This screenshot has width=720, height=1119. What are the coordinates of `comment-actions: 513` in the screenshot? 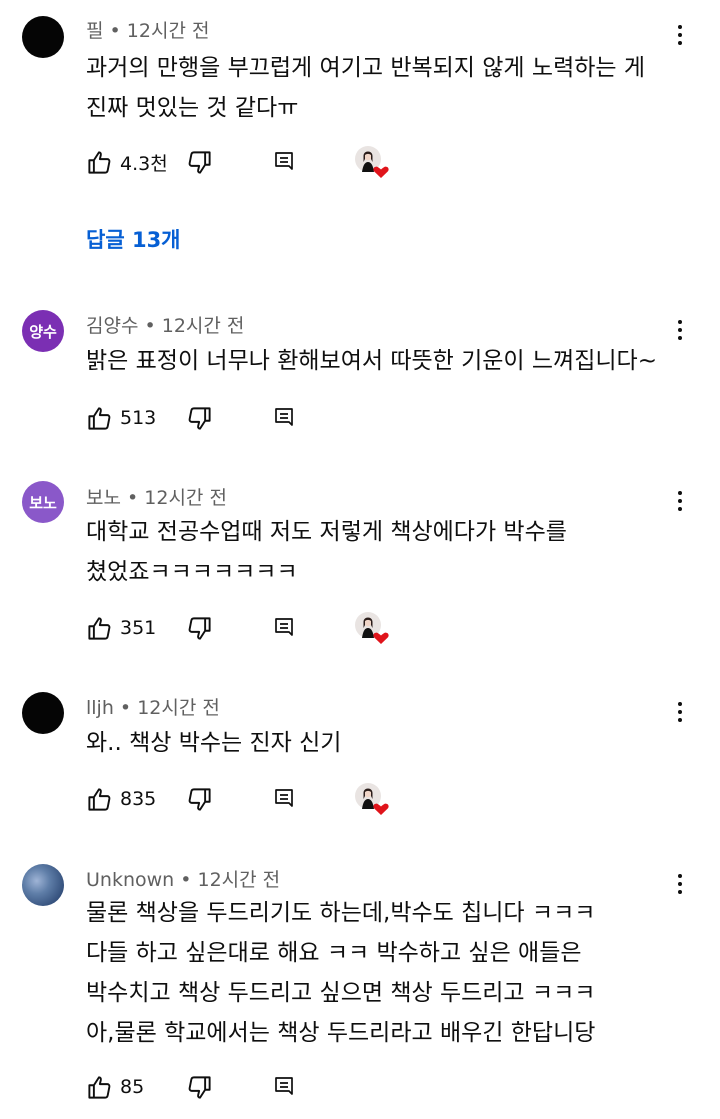 It's located at (386, 418).